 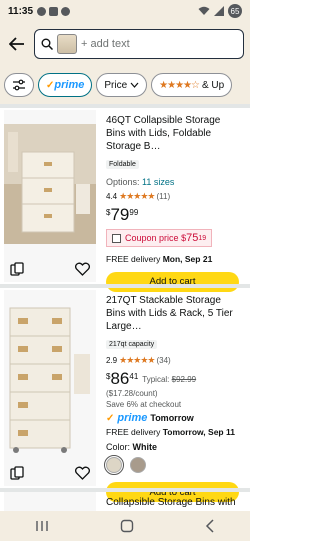 I want to click on options-link: 11 sizes, so click(x=158, y=182).